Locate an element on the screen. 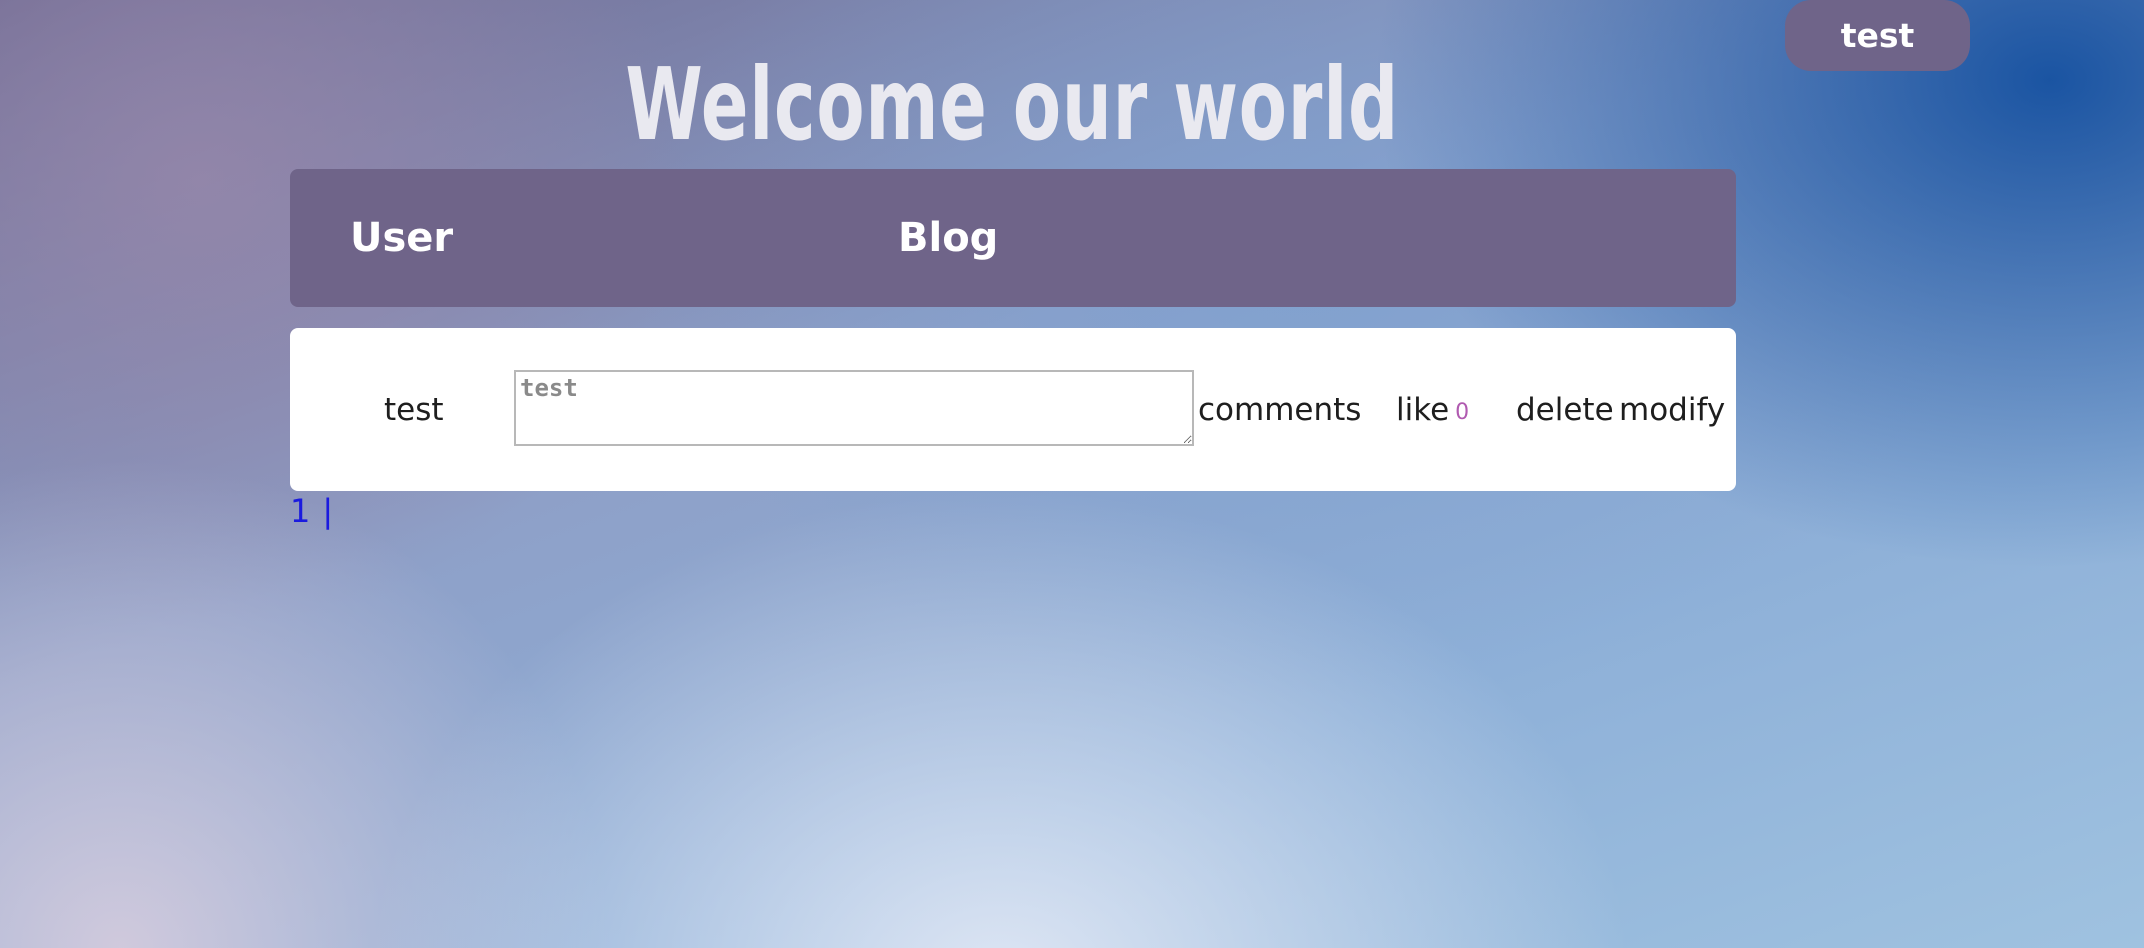 The image size is (2144, 948). table-row: test test comments like 0 delete modify is located at coordinates (1013, 409).